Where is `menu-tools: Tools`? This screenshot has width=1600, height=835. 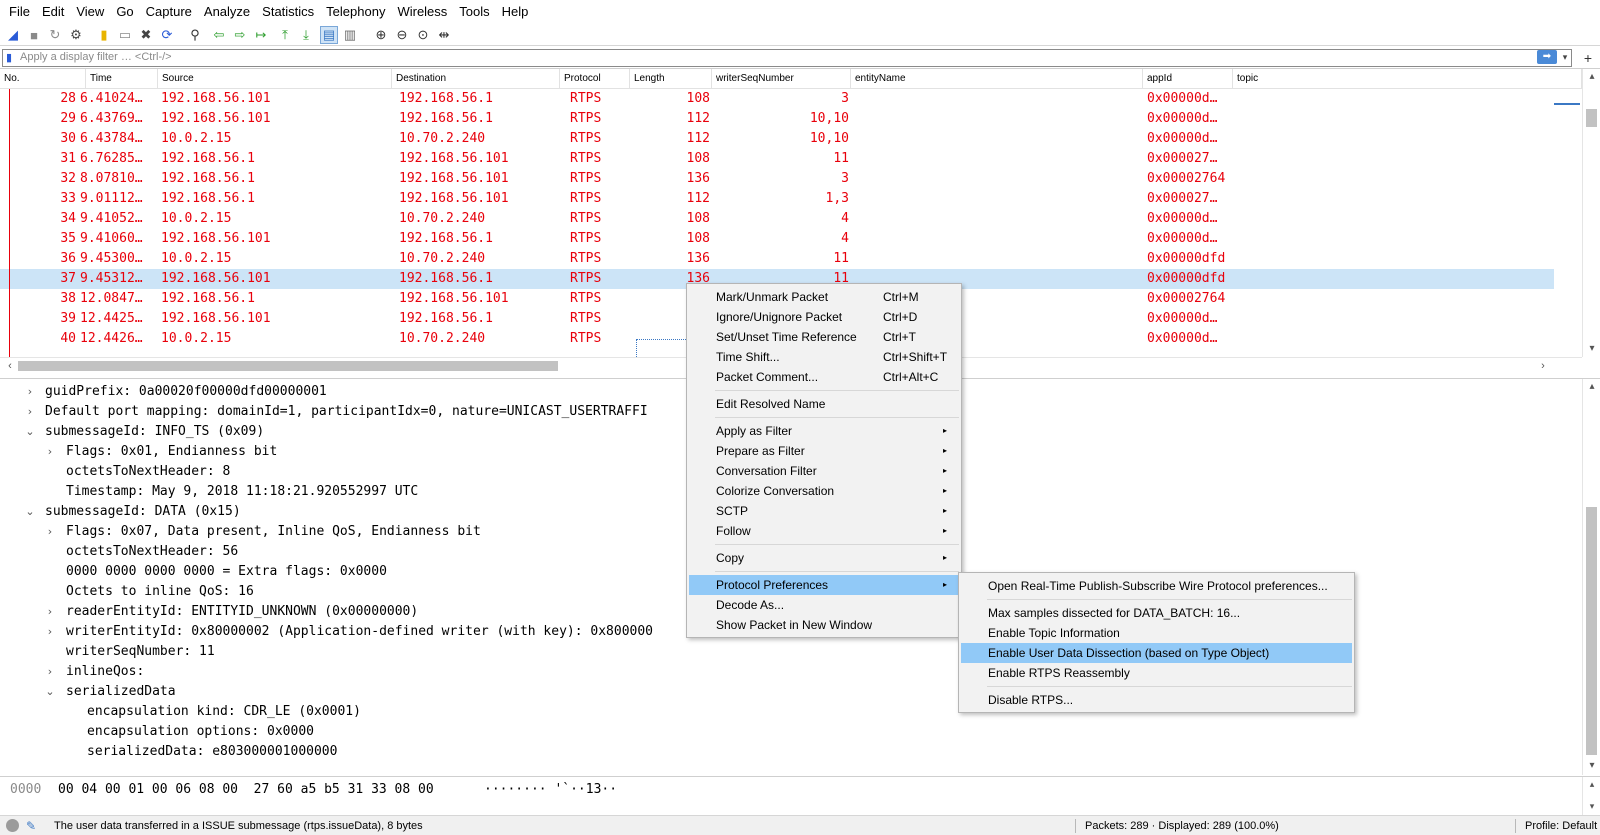
menu-tools: Tools is located at coordinates (474, 12).